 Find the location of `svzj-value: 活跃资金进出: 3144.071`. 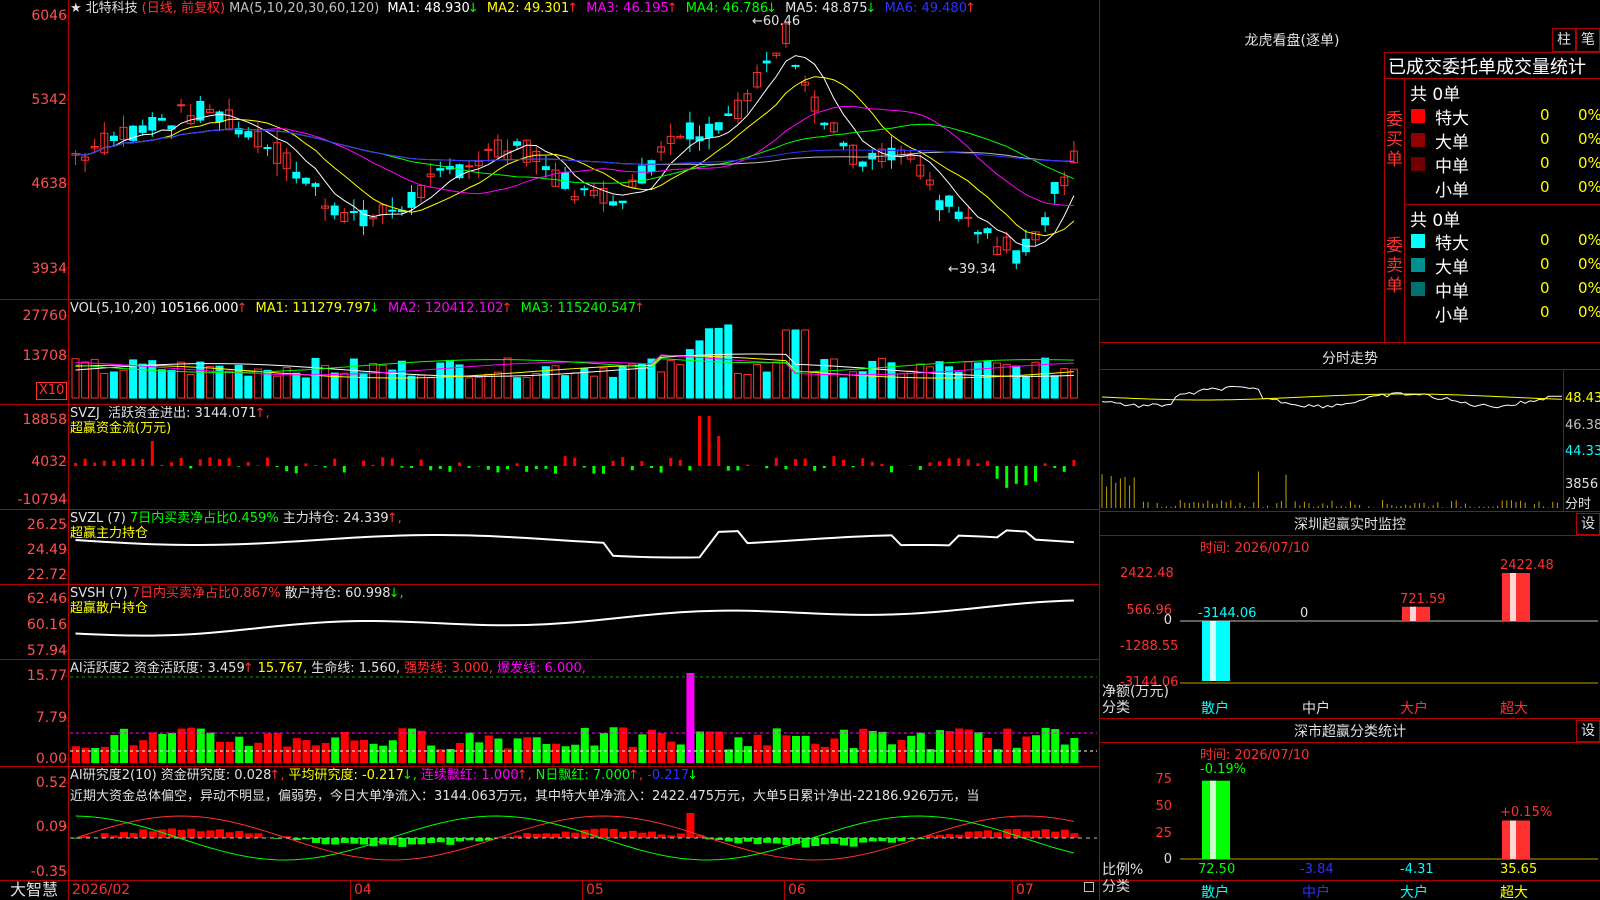

svzj-value: 活跃资金进出: 3144.071 is located at coordinates (182, 413).